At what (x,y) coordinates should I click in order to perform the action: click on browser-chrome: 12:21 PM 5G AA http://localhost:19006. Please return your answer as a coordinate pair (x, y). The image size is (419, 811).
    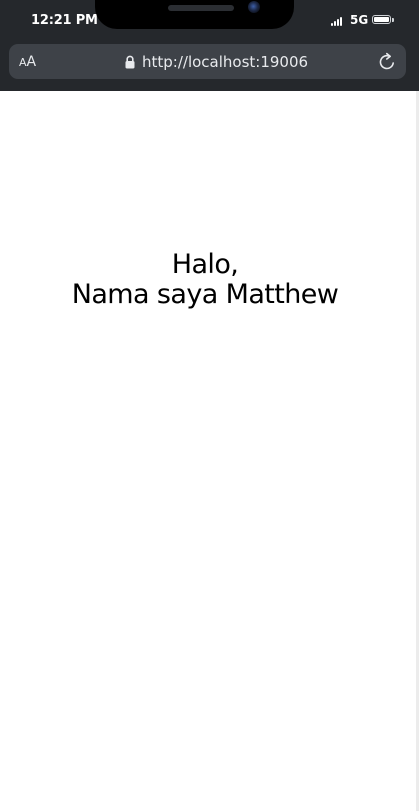
    Looking at the image, I should click on (209, 45).